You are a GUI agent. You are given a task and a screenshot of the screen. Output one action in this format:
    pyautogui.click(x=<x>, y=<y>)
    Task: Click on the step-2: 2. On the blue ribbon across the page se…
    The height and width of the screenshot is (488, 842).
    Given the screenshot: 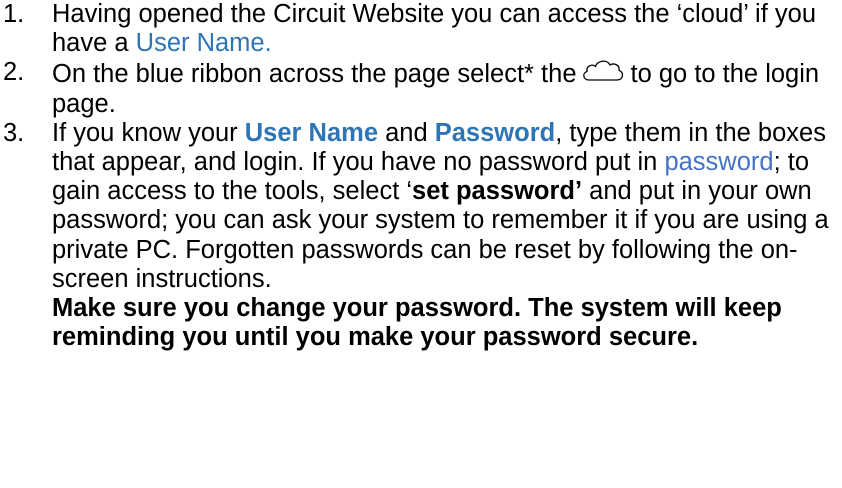 What is the action you would take?
    pyautogui.click(x=421, y=88)
    